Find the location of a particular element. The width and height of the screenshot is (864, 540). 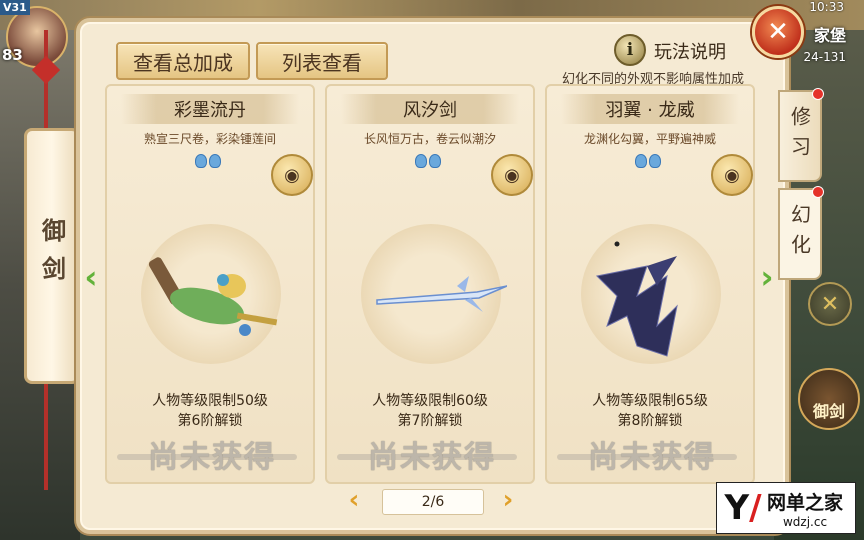

next-card-arrow-icon: › is located at coordinates (767, 277).